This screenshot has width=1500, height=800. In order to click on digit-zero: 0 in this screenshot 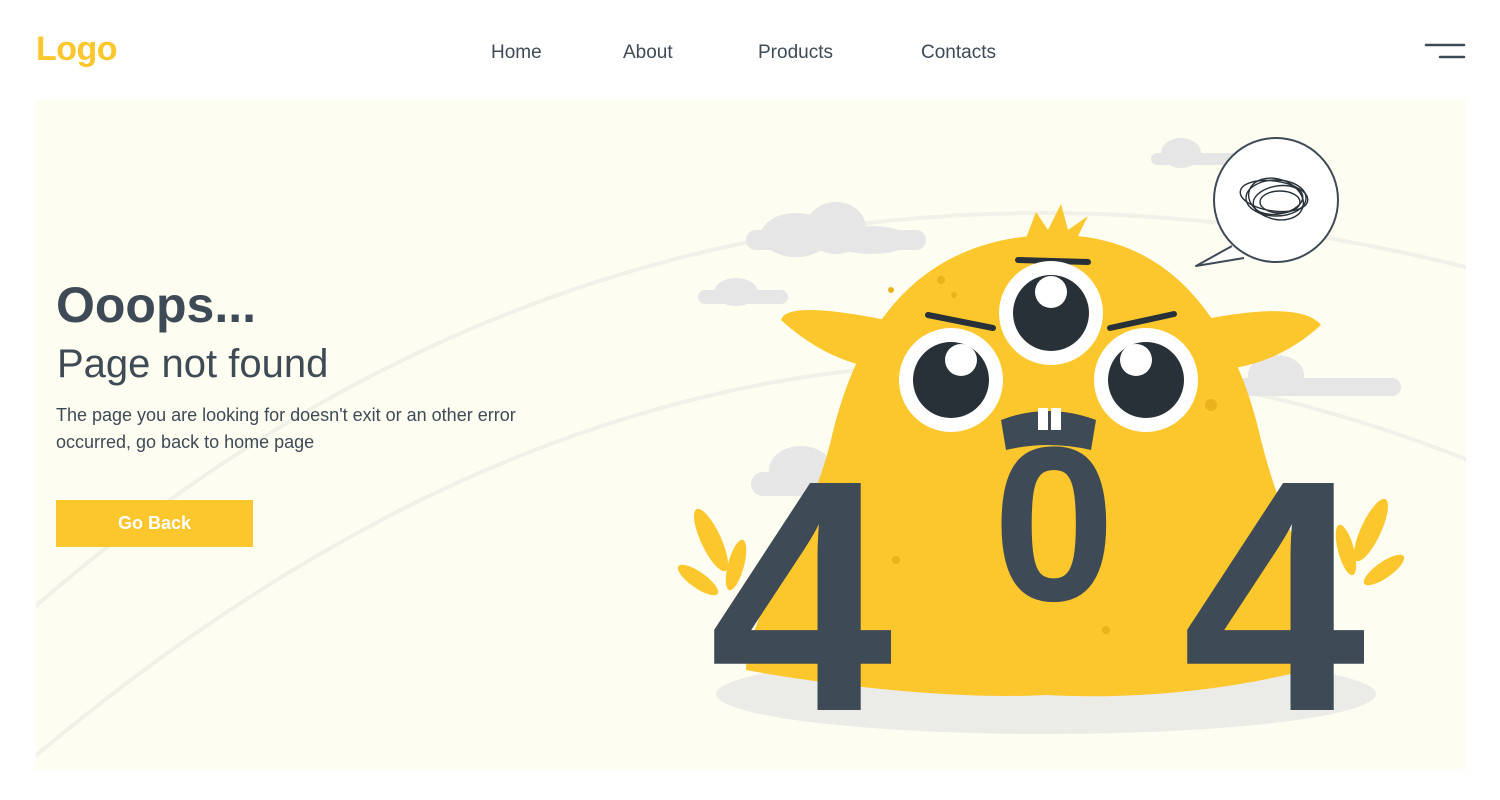, I will do `click(1054, 524)`.